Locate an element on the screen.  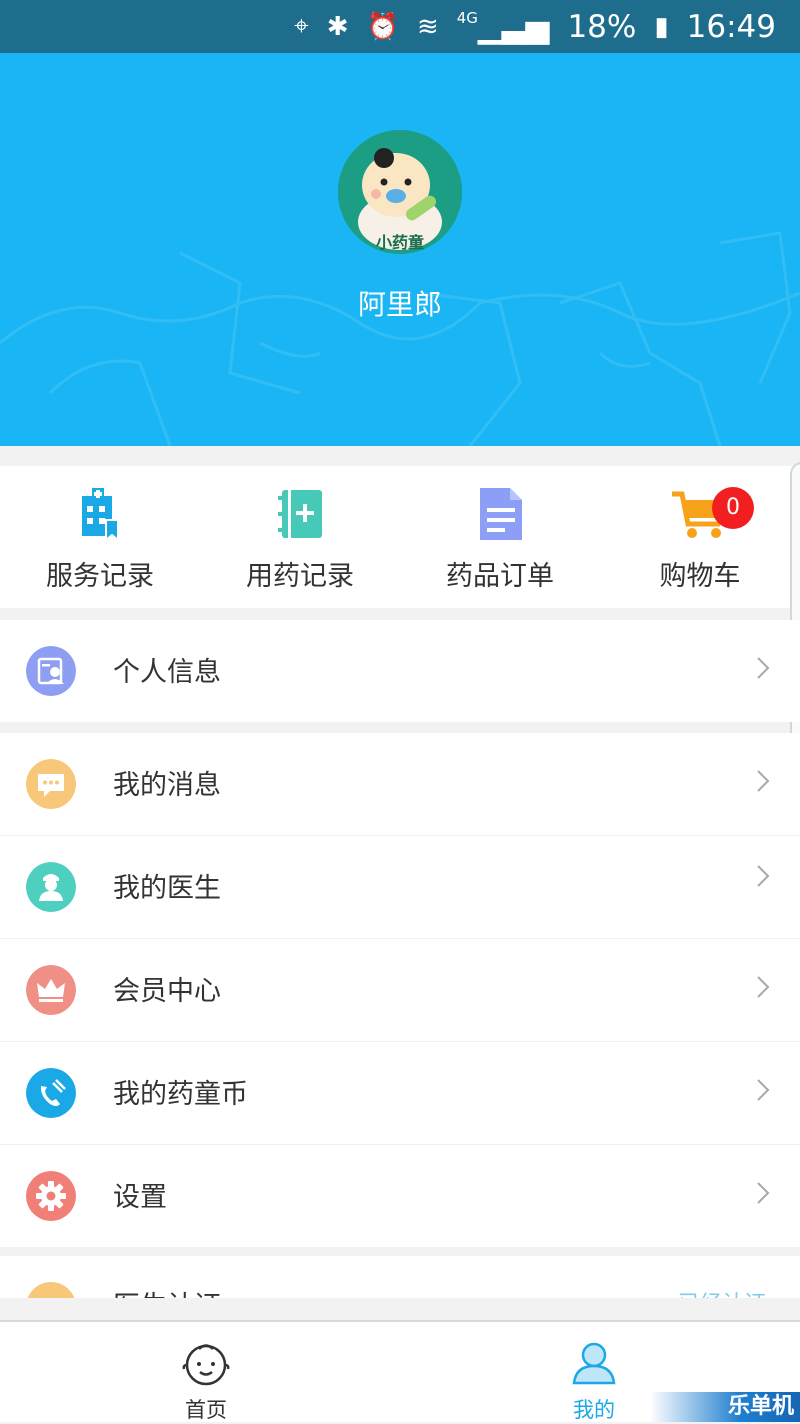
nav-home-label: 首页 is located at coordinates (206, 1410).